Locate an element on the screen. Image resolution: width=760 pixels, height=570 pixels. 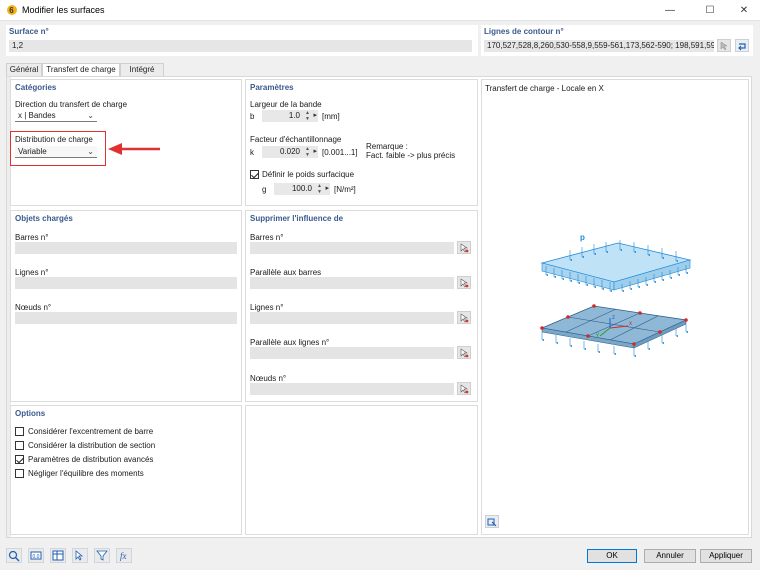
suppress-nodes-label: Nœuds n° is located at coordinates (268, 378).